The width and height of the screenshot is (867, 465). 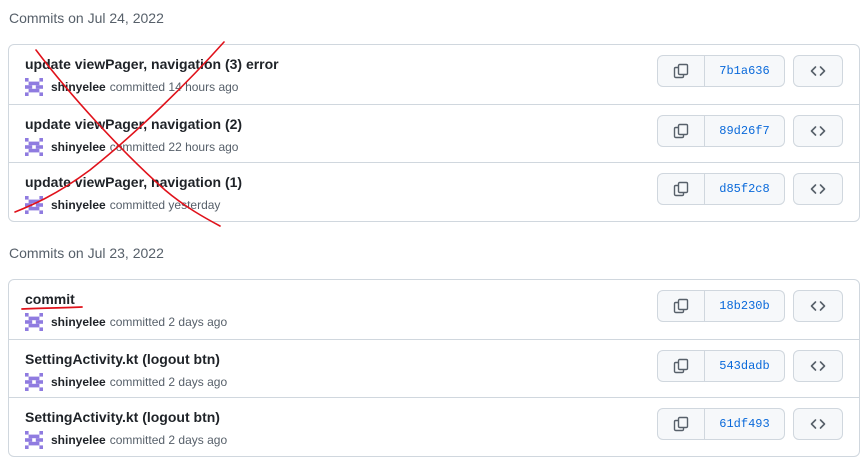 I want to click on commit-sha-link: 543dadb, so click(x=745, y=365).